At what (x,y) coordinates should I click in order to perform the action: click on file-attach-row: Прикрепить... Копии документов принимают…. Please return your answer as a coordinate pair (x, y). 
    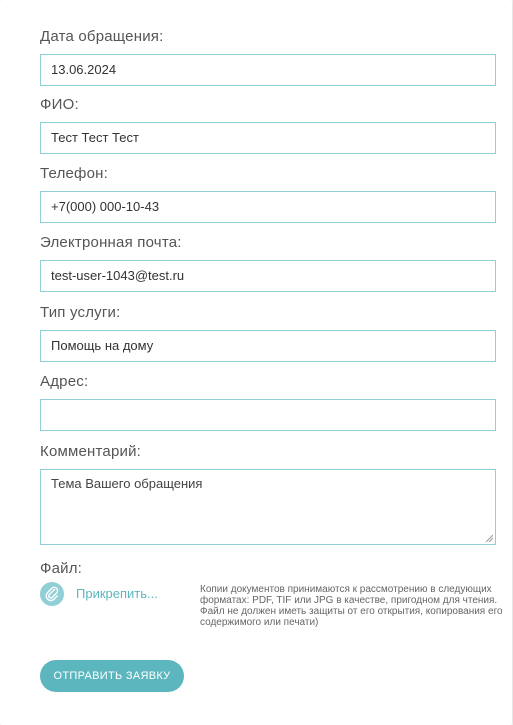
    Looking at the image, I should click on (275, 617).